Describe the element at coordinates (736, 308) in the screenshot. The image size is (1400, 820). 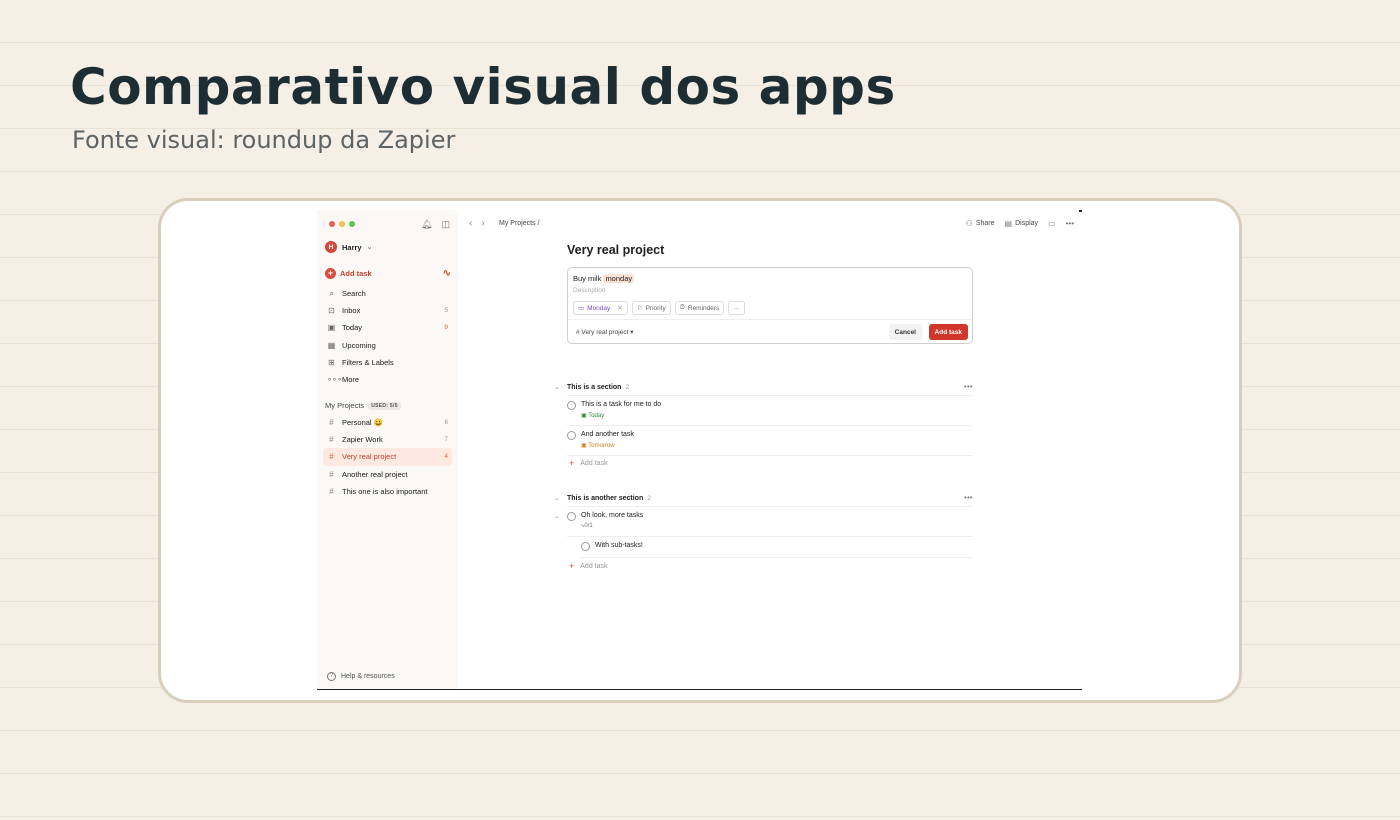
I see `more-actions-chip: ···` at that location.